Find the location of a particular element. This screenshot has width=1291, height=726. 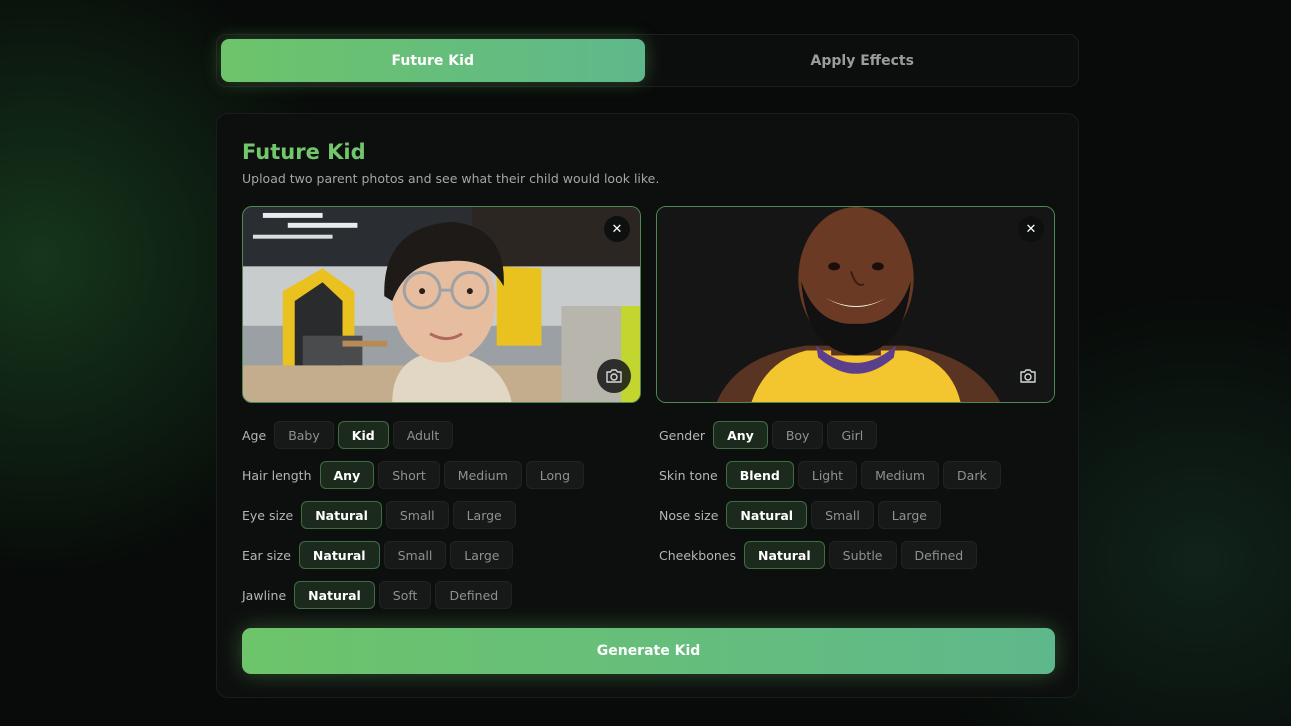

option-nose-size: Nose size Natural Small Large is located at coordinates (802, 515).